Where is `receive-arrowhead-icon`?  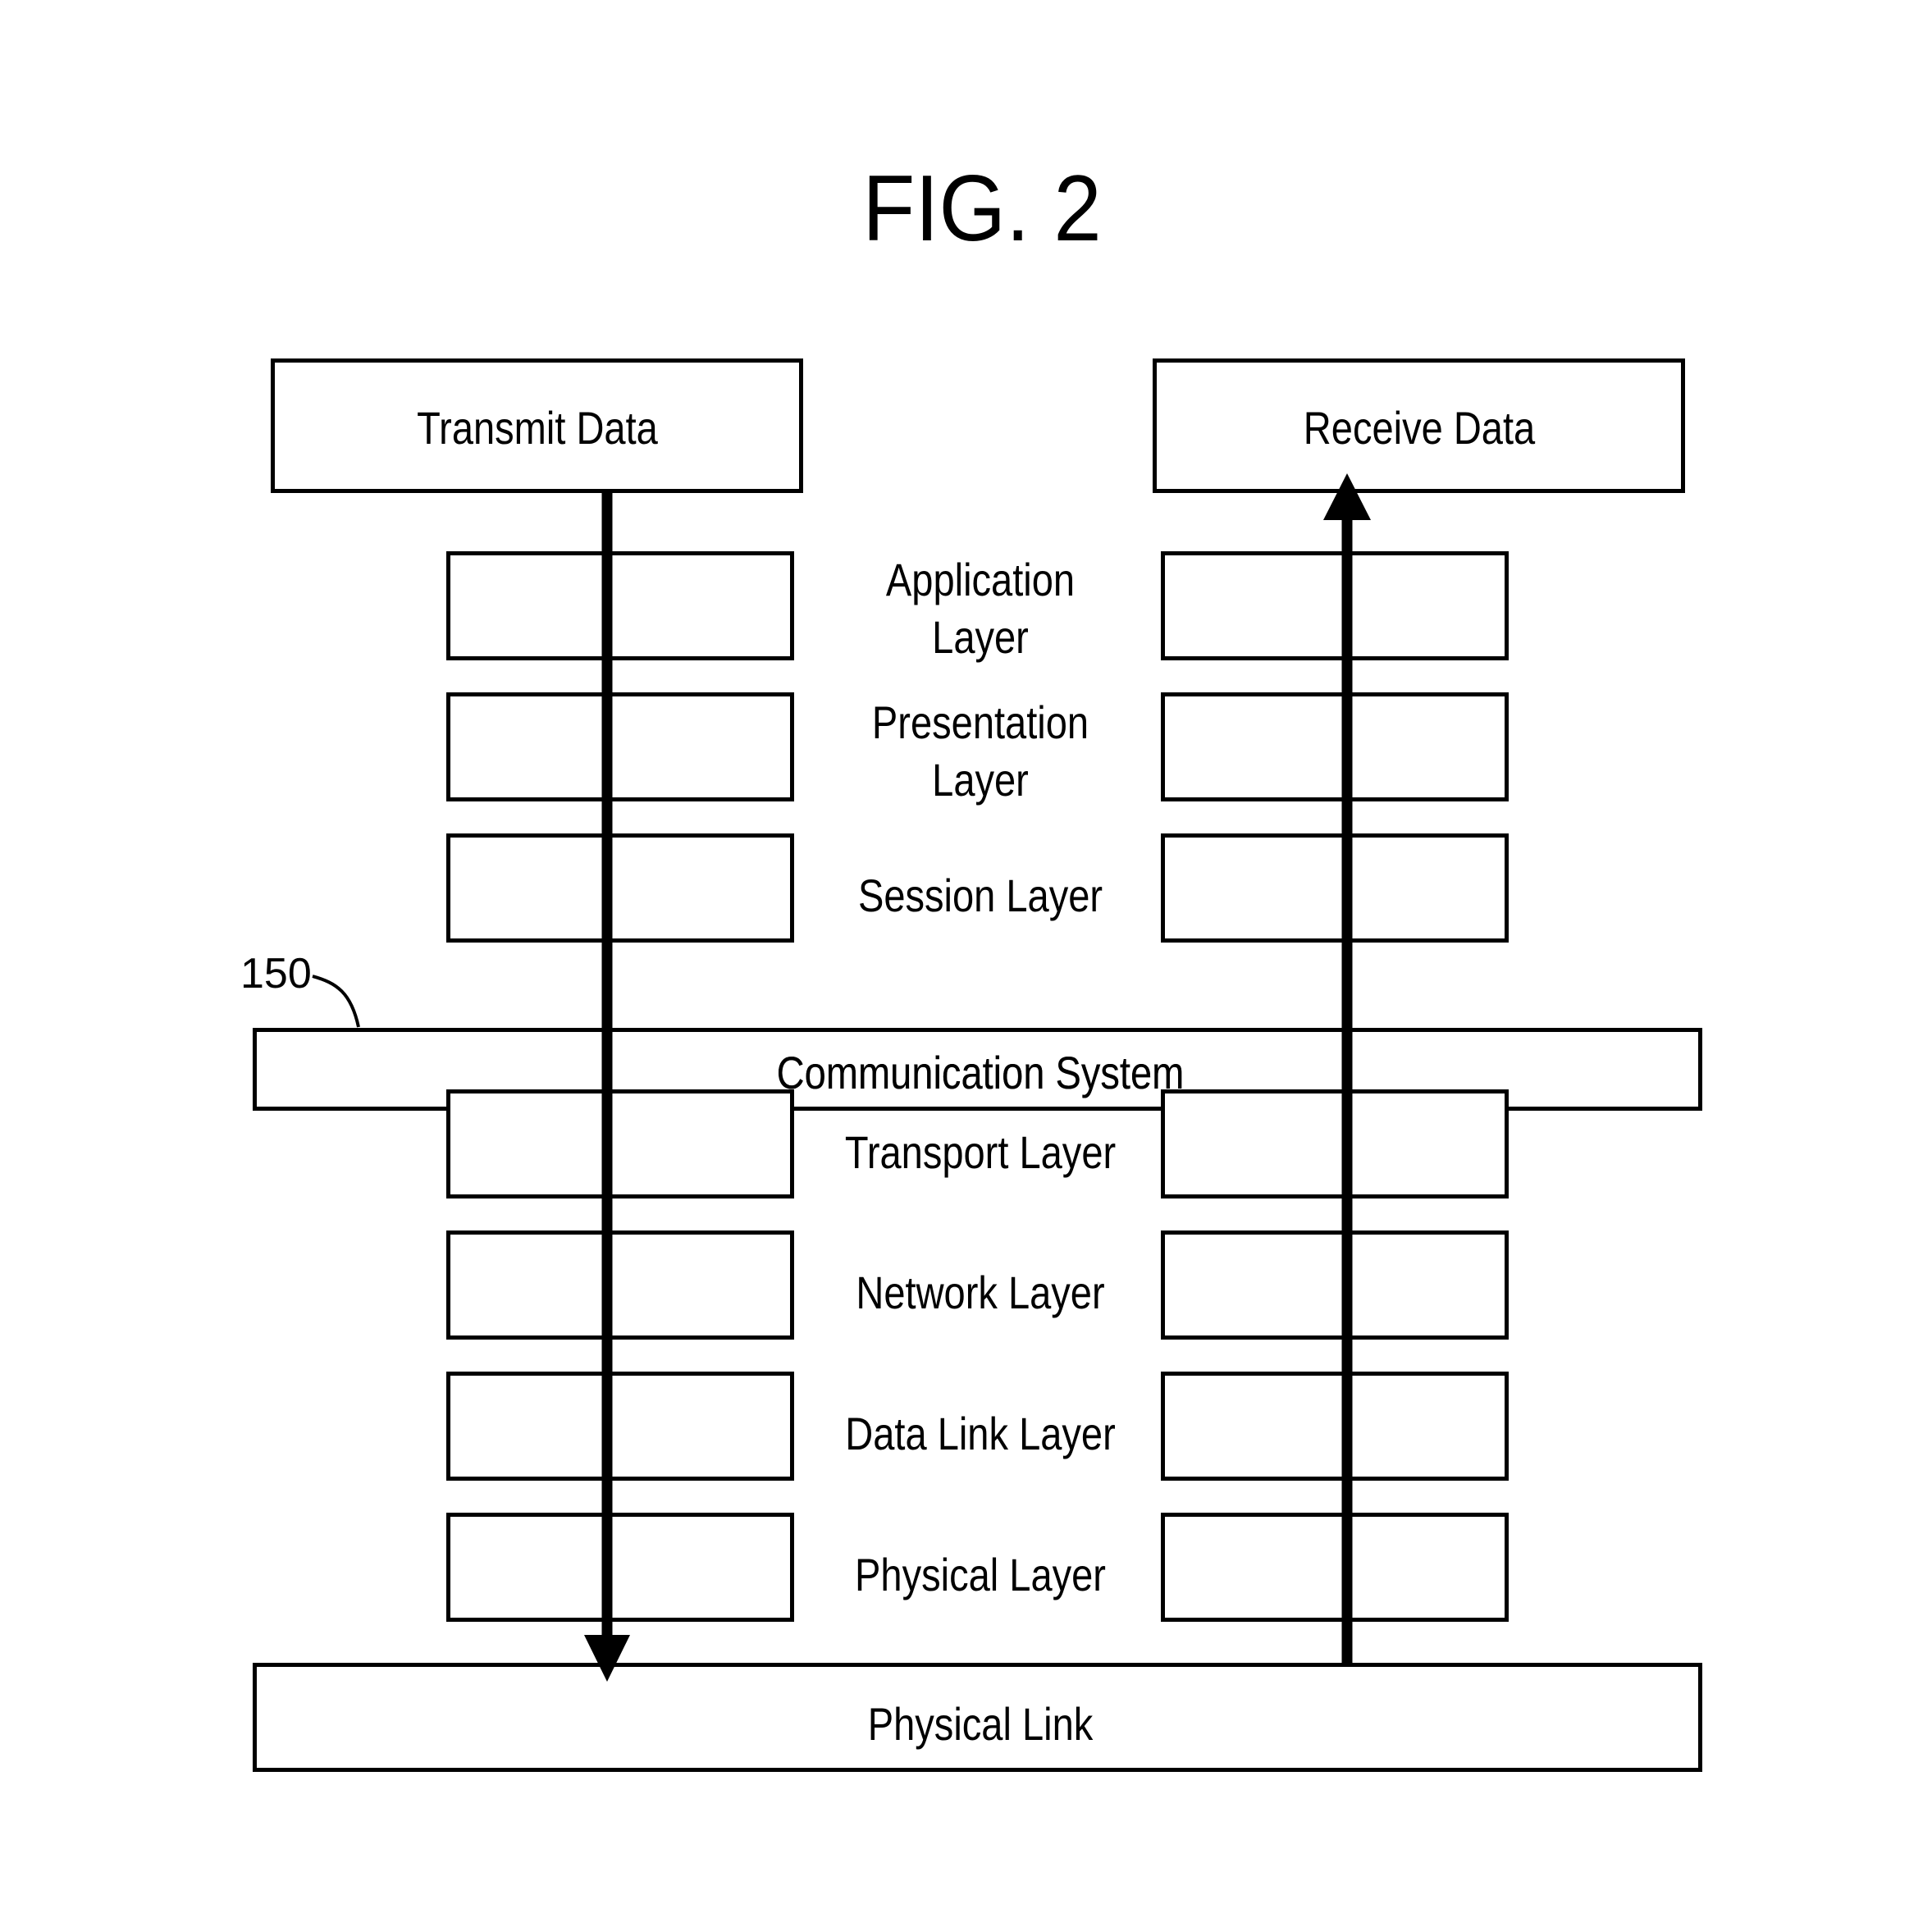
receive-arrowhead-icon is located at coordinates (1347, 496).